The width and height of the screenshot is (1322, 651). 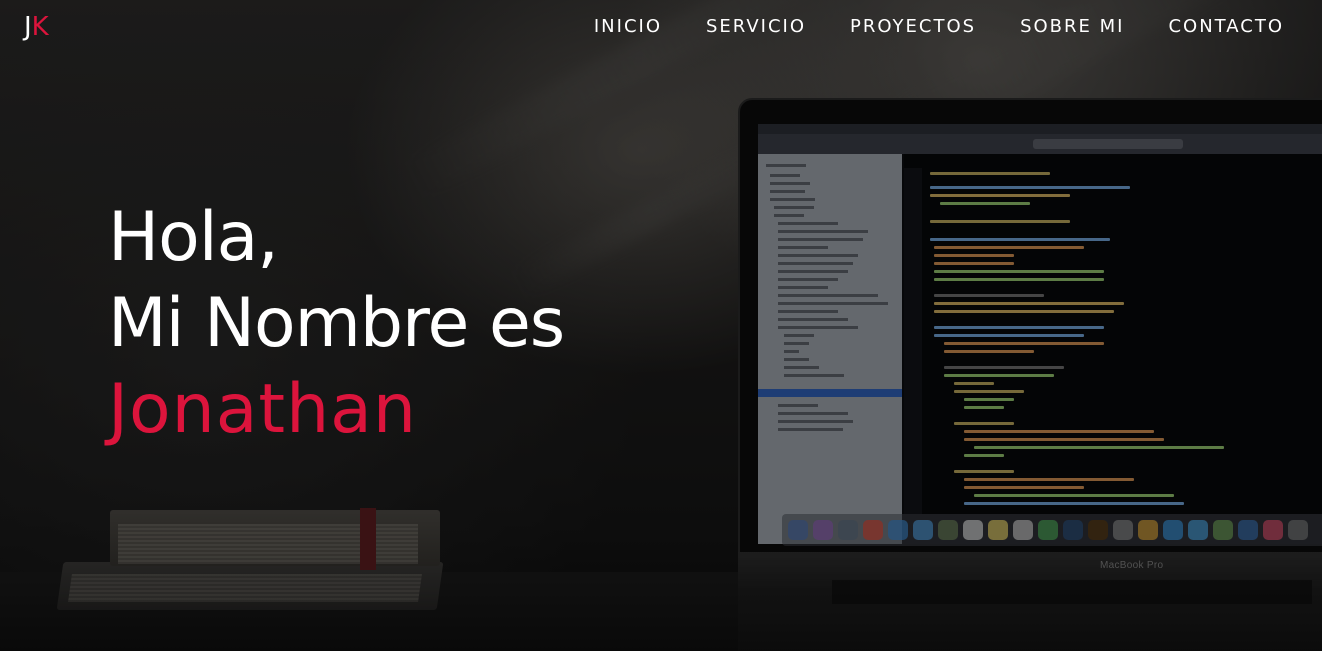 What do you see at coordinates (1072, 27) in the screenshot?
I see `nav-item-sobre-mi: SOBRE MI` at bounding box center [1072, 27].